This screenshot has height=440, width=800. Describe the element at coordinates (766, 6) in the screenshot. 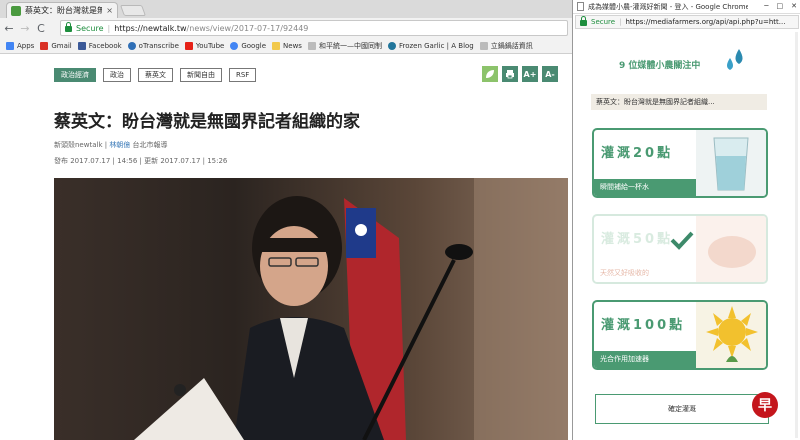

I see `minimize-icon: ─` at that location.